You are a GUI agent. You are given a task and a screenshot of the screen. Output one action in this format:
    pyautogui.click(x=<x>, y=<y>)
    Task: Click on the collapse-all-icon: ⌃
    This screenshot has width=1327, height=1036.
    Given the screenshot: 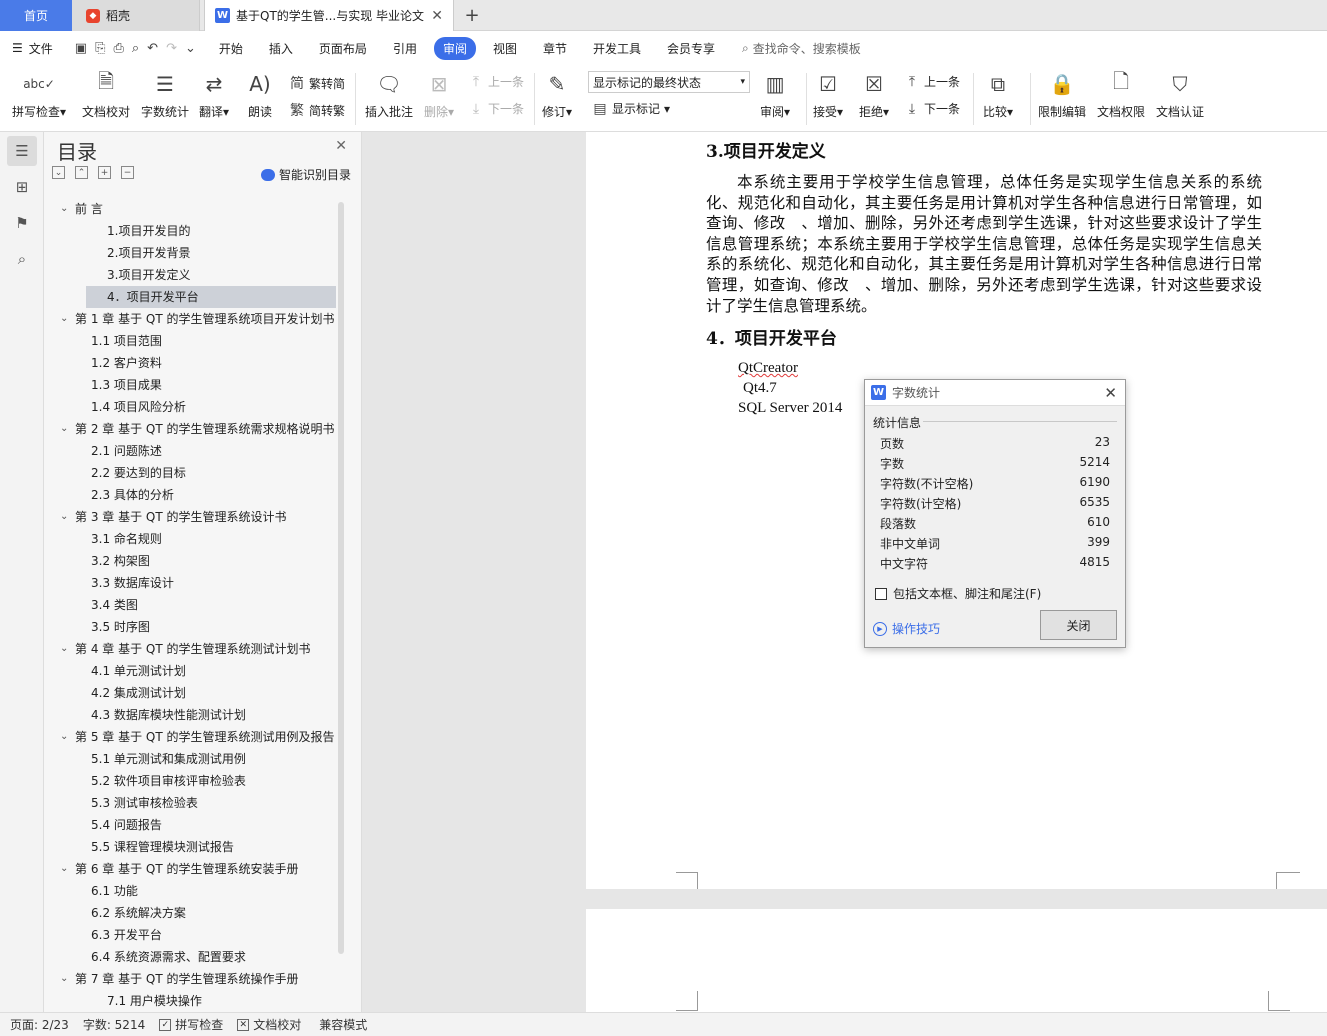 What is the action you would take?
    pyautogui.click(x=81, y=172)
    